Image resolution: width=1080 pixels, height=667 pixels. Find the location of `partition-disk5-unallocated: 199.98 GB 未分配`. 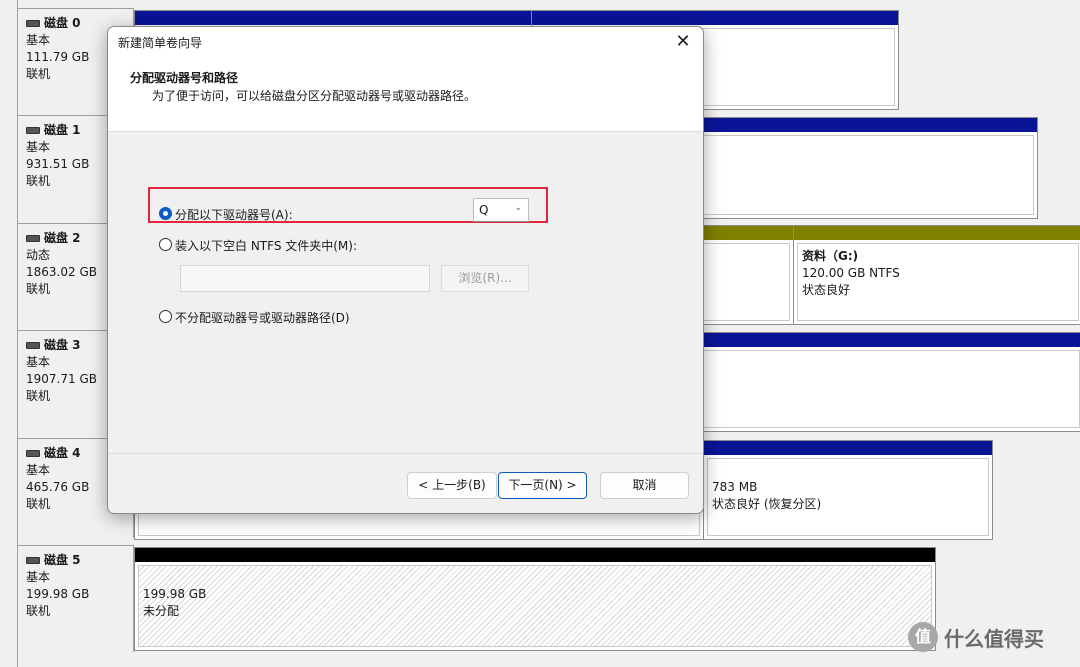

partition-disk5-unallocated: 199.98 GB 未分配 is located at coordinates (535, 599).